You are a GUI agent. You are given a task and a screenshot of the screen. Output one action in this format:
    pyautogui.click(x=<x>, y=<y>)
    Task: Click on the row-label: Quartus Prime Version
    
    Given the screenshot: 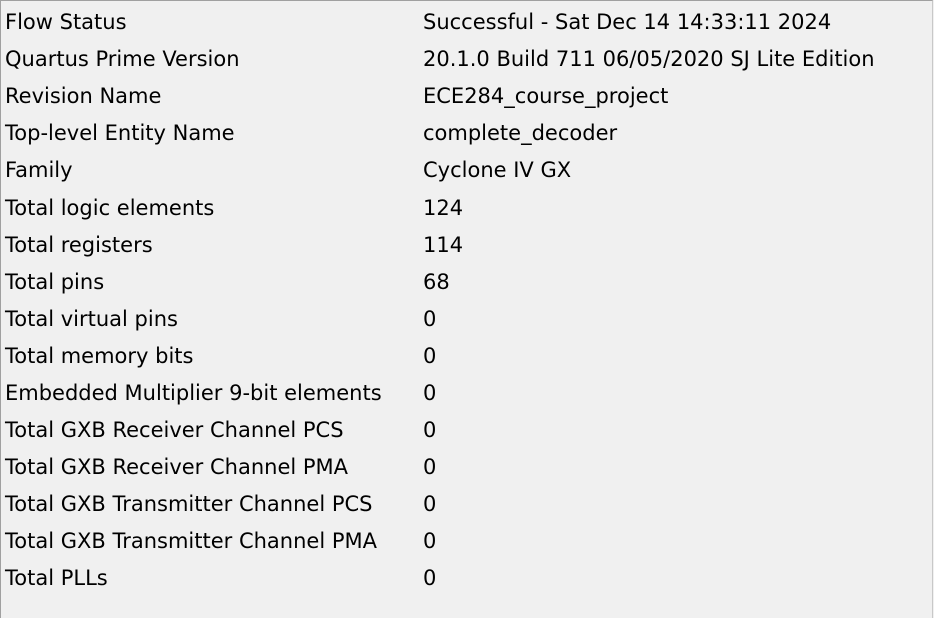 What is the action you would take?
    pyautogui.click(x=122, y=59)
    